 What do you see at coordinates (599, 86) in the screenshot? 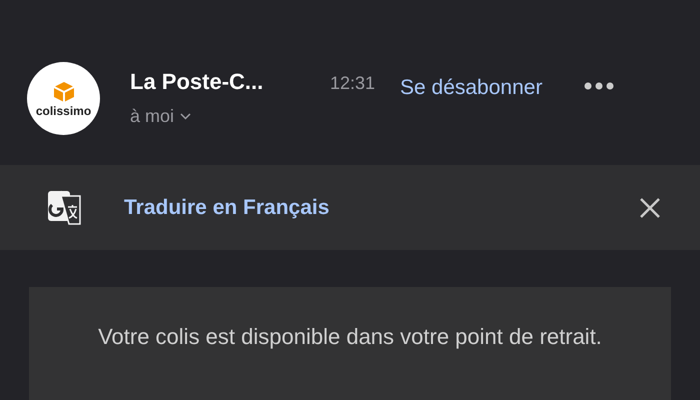
I see `more-icon` at bounding box center [599, 86].